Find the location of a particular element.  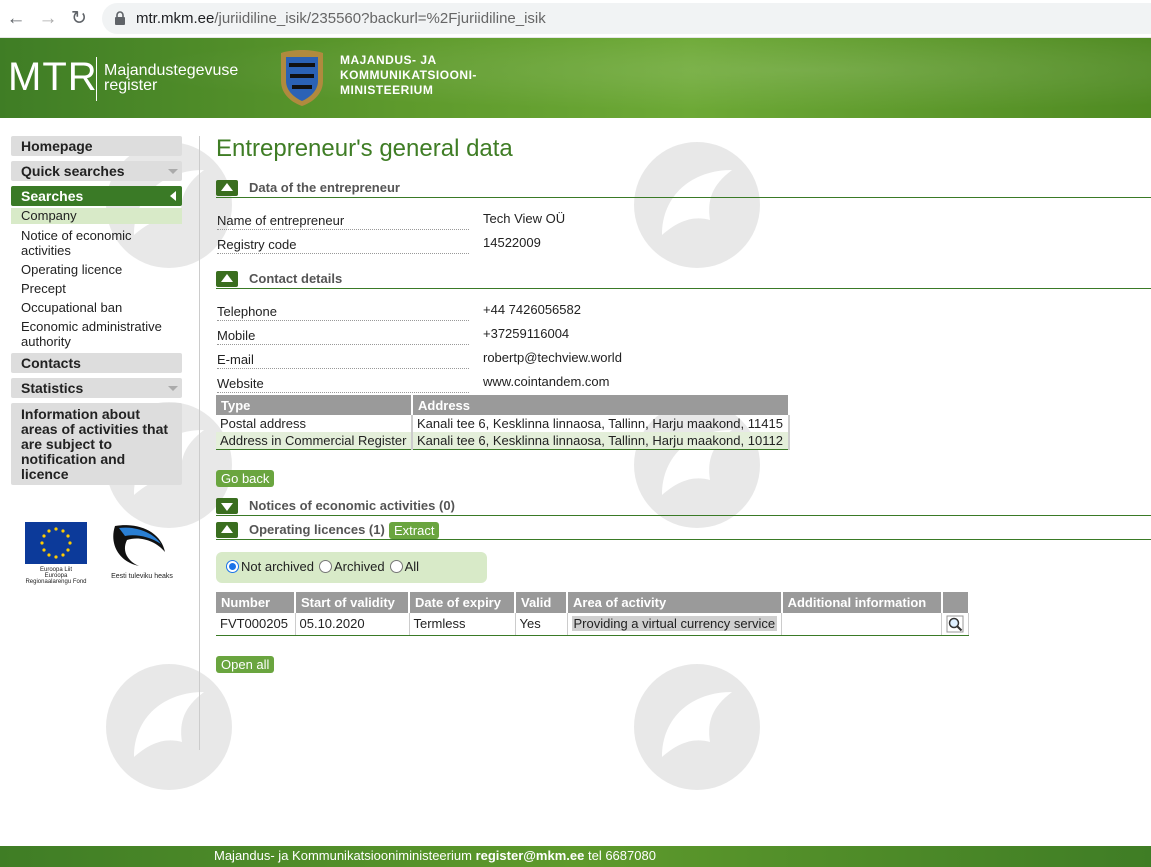

table-cell: Providing a virtual currency service is located at coordinates (675, 624).